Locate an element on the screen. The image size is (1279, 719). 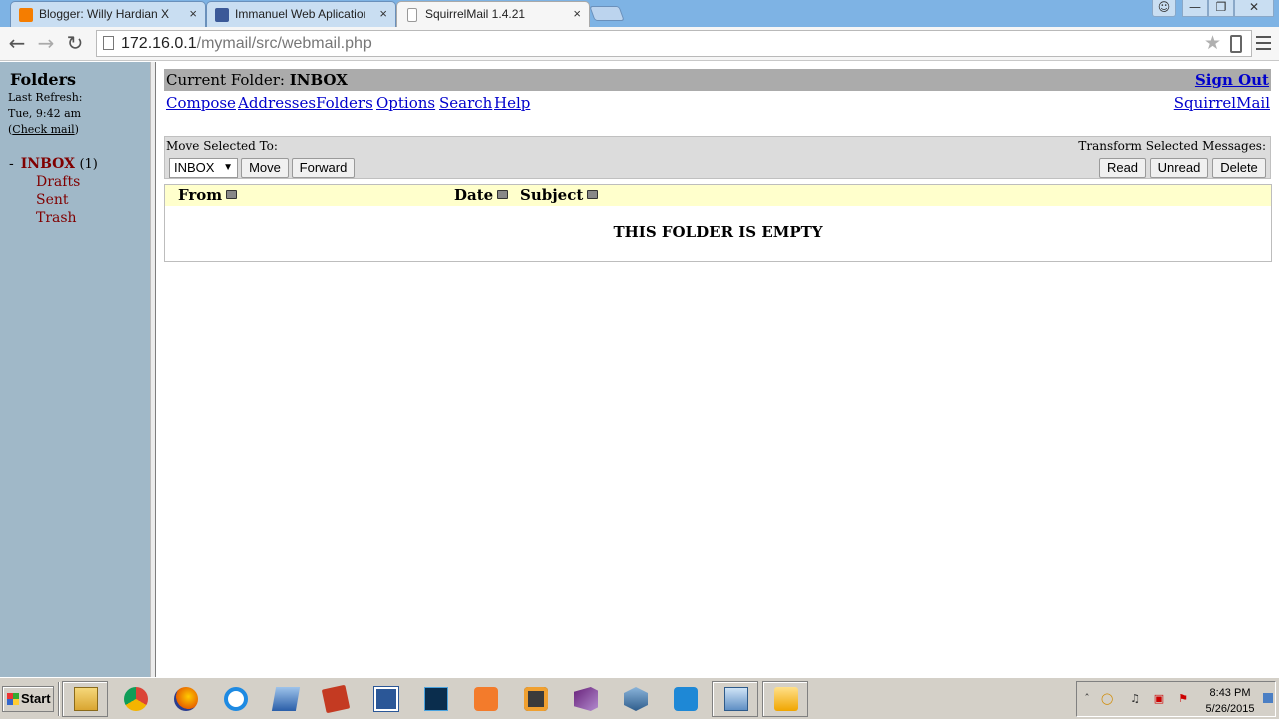
tab-title: Blogger: Willy Hardian XI TI is located at coordinates (104, 14).